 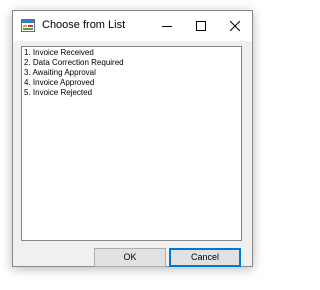 What do you see at coordinates (28, 25) in the screenshot?
I see `form-app-icon` at bounding box center [28, 25].